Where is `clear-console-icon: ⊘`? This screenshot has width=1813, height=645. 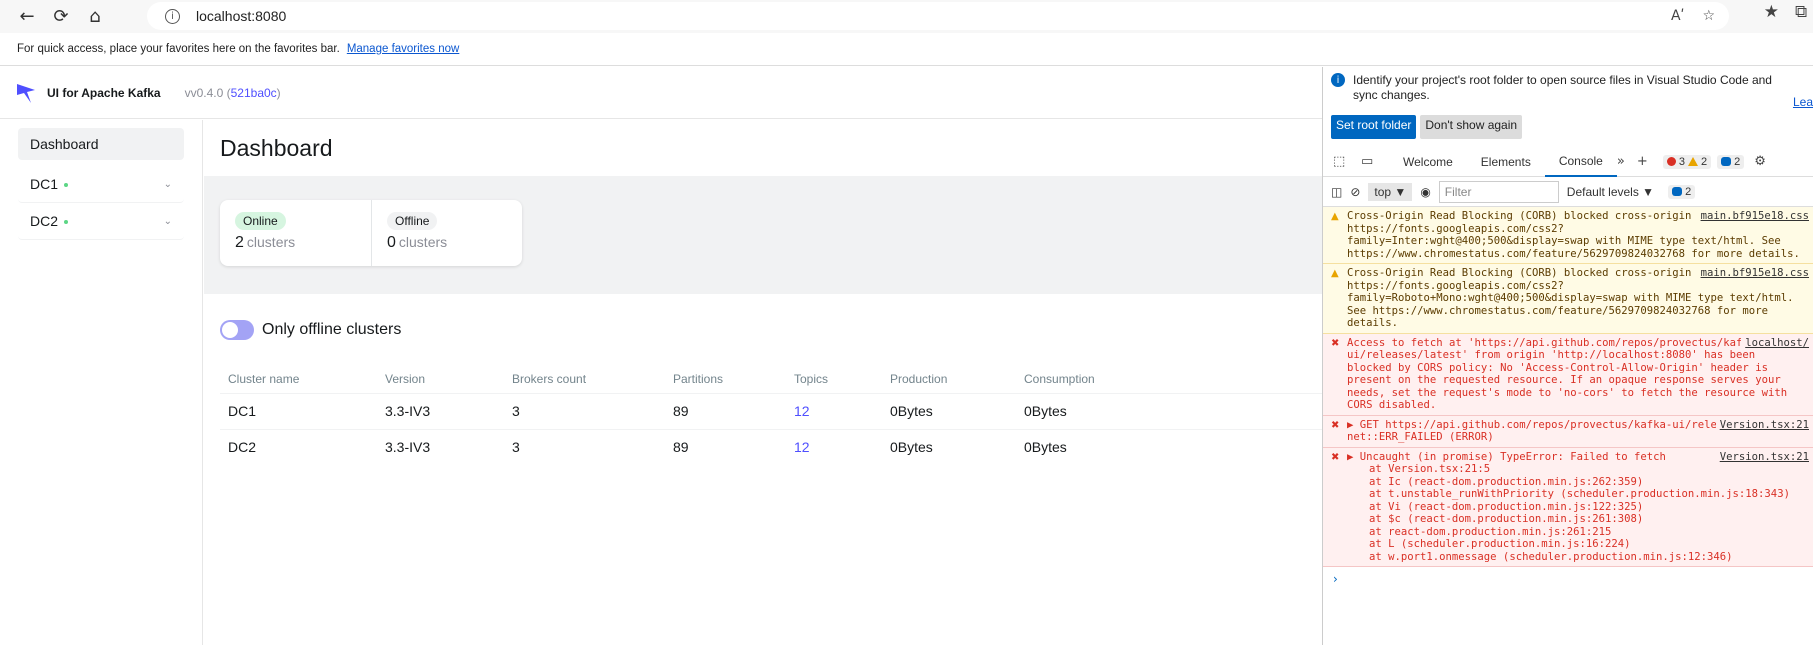
clear-console-icon: ⊘ is located at coordinates (1355, 192).